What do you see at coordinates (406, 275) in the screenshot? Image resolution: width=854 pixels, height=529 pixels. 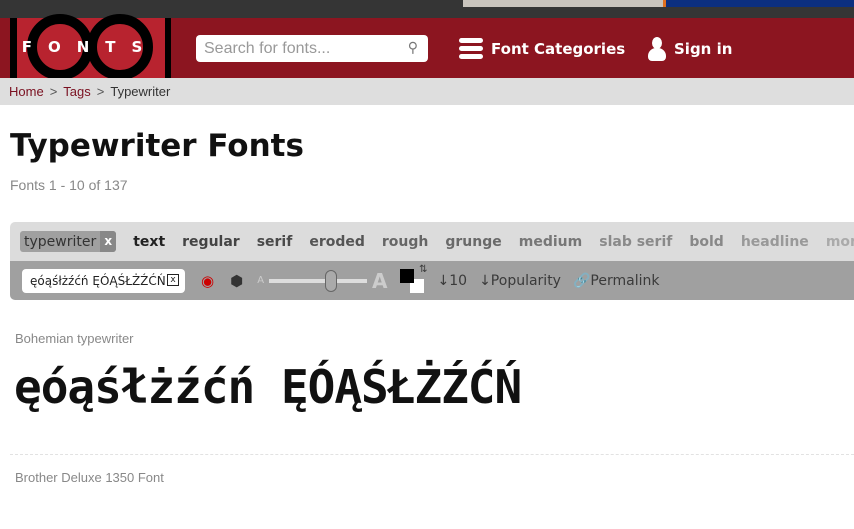 I see `foreground-color-swatch` at bounding box center [406, 275].